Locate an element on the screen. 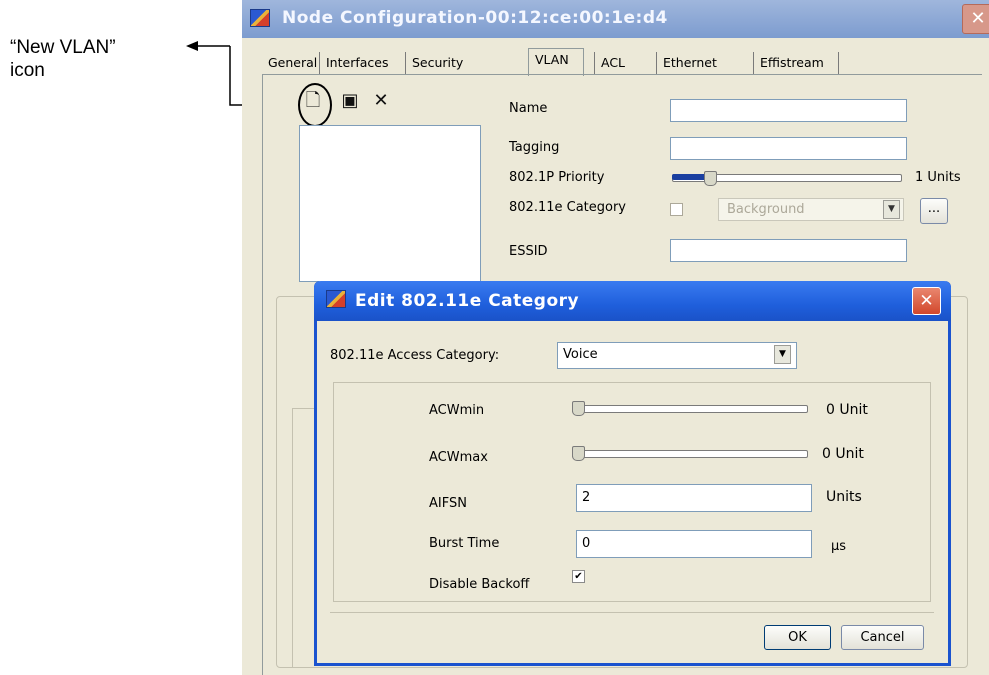 The image size is (989, 675). access-category-label: 802.11e Access Category: is located at coordinates (415, 355).